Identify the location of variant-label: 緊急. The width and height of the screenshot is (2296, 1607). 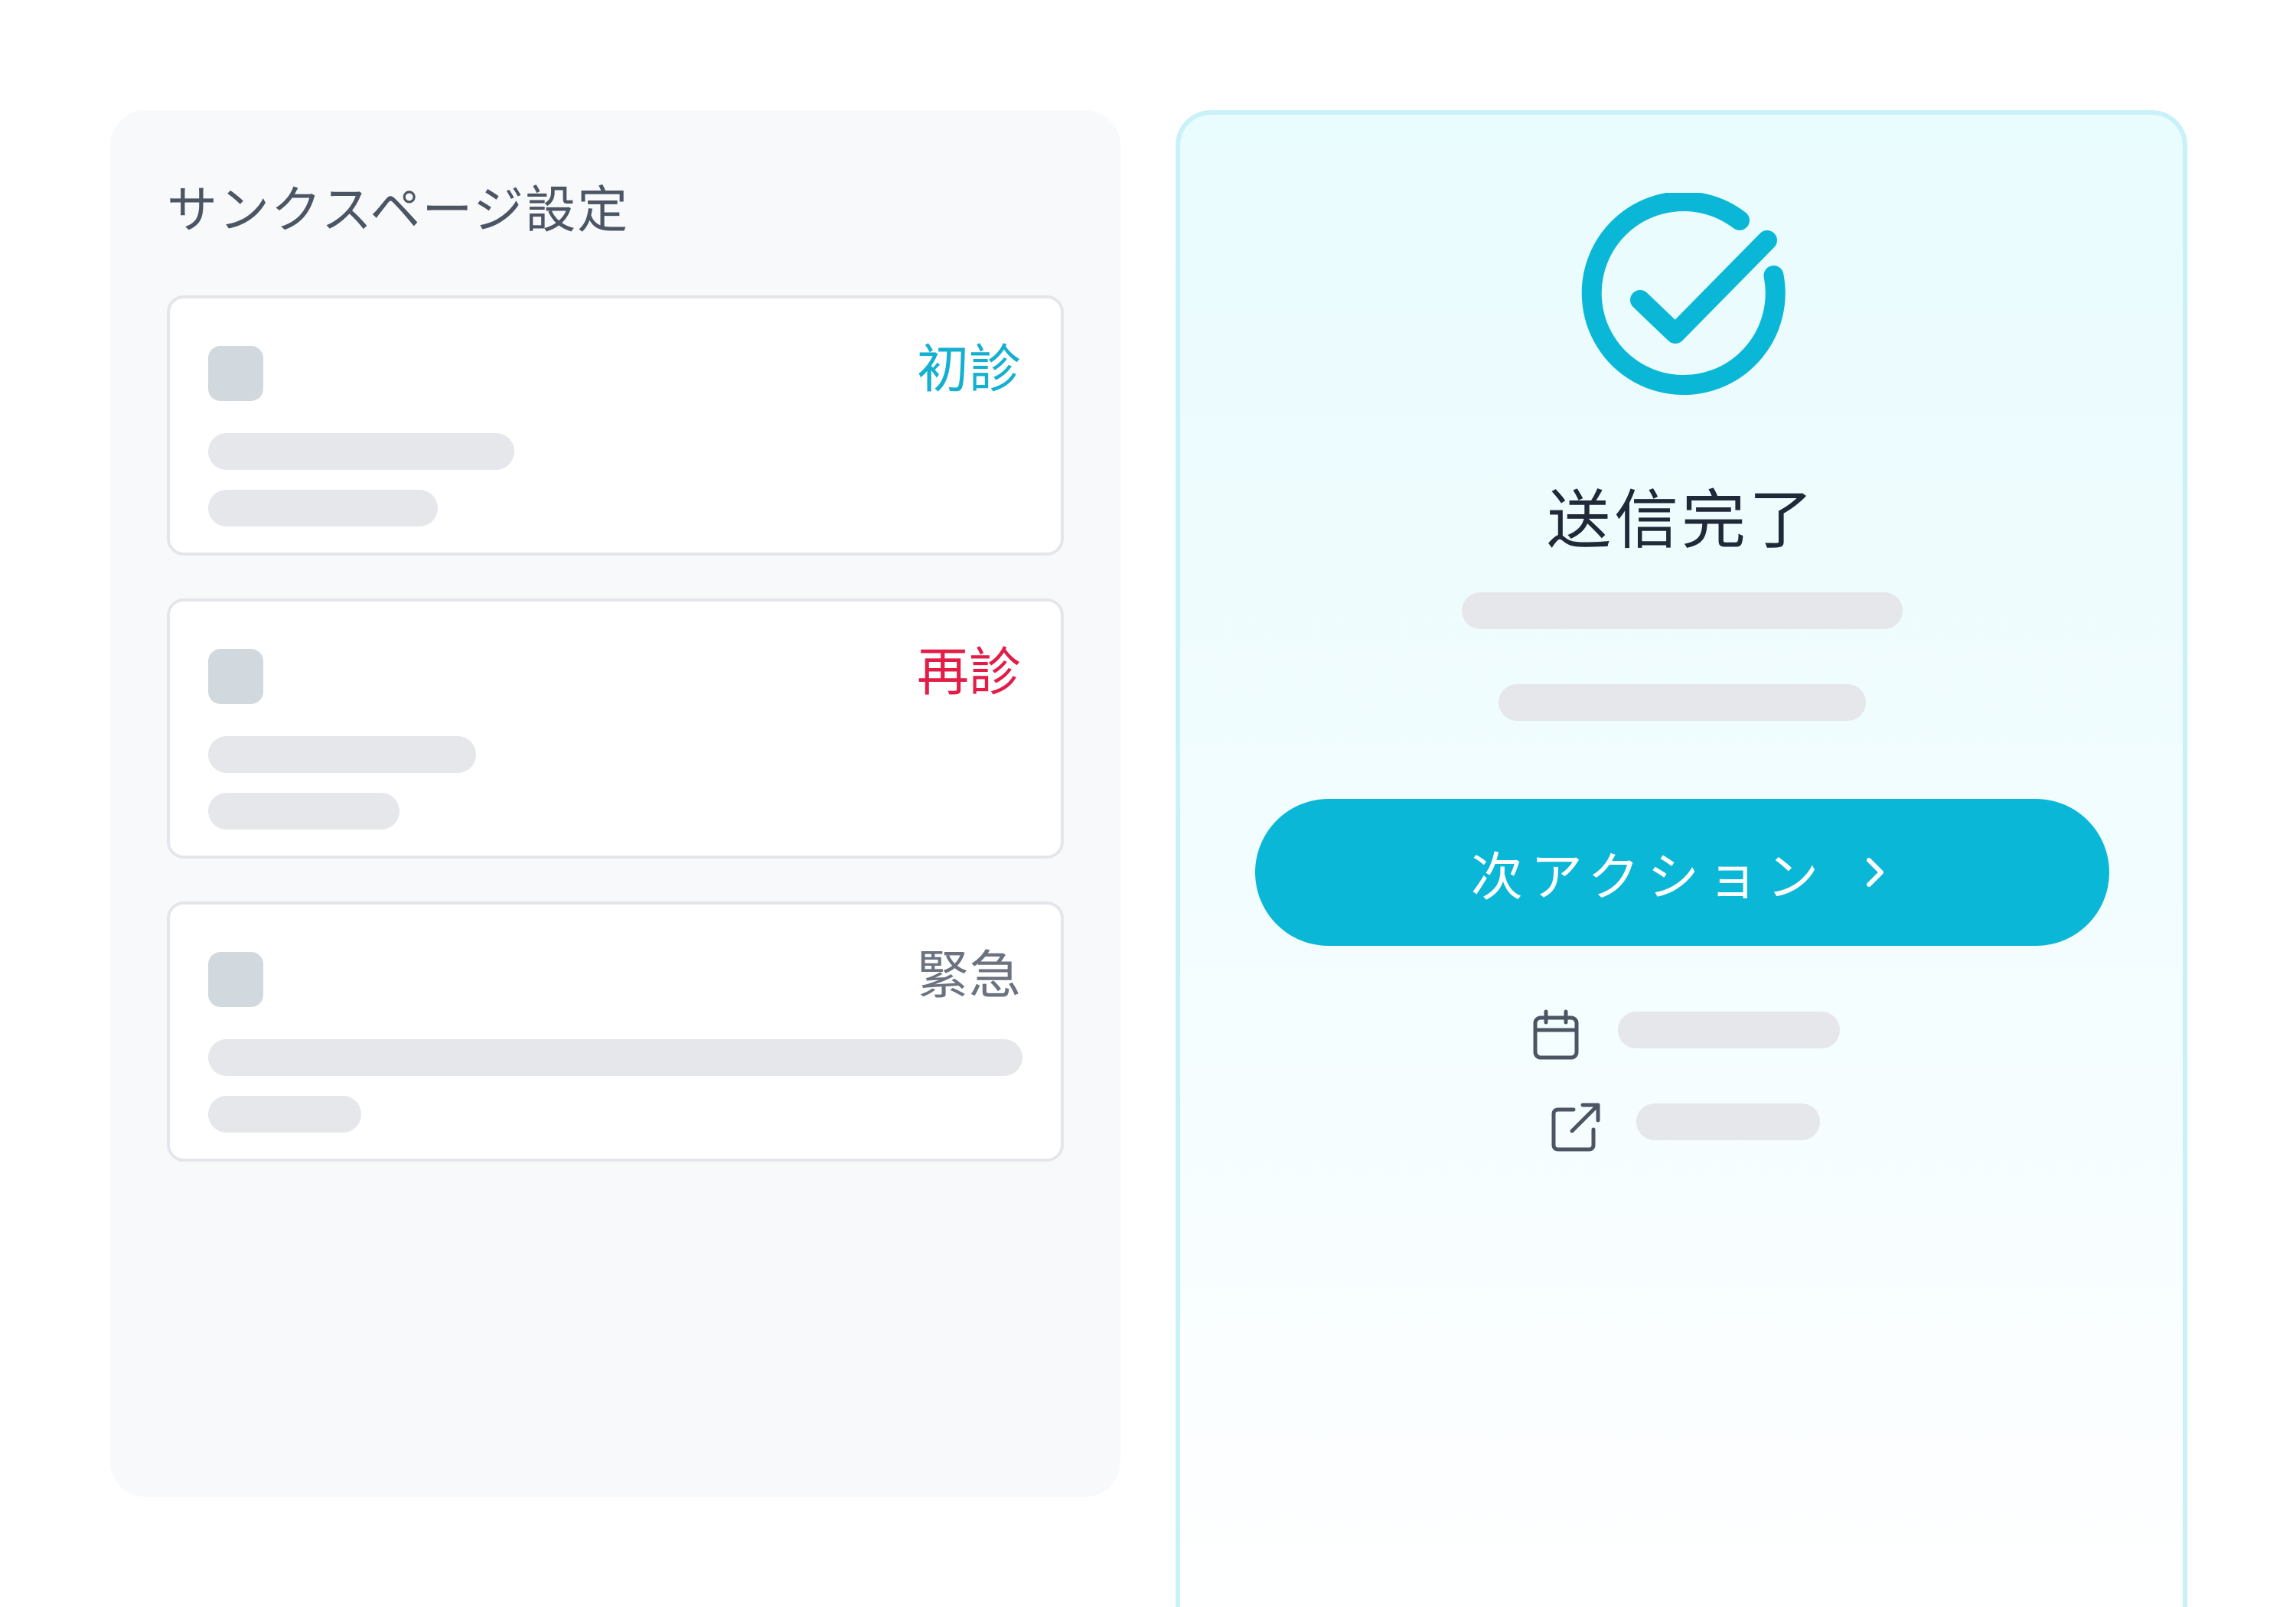
(968, 976).